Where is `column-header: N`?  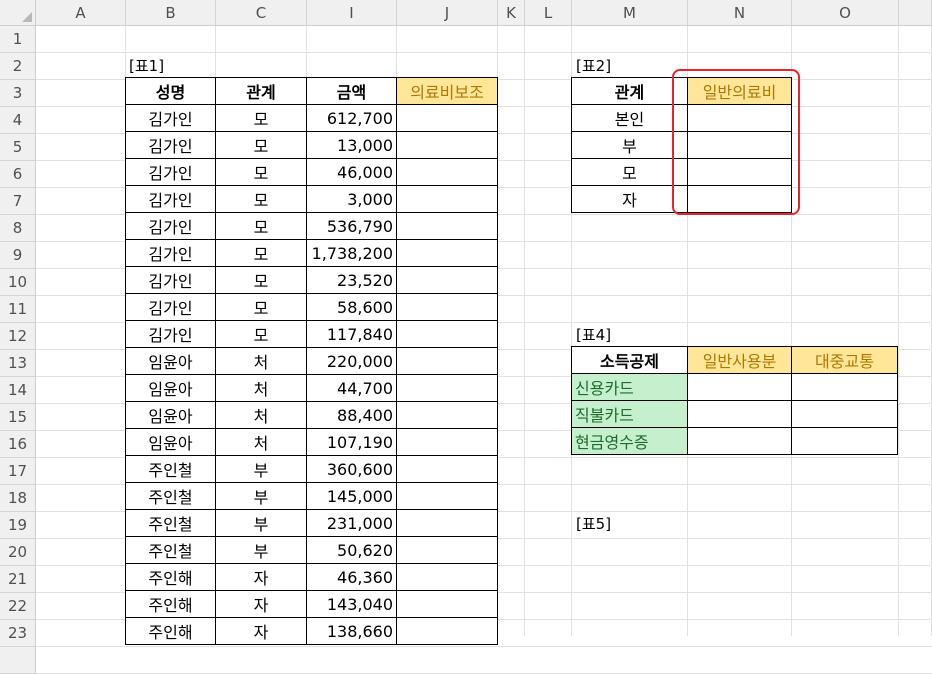 column-header: N is located at coordinates (740, 13).